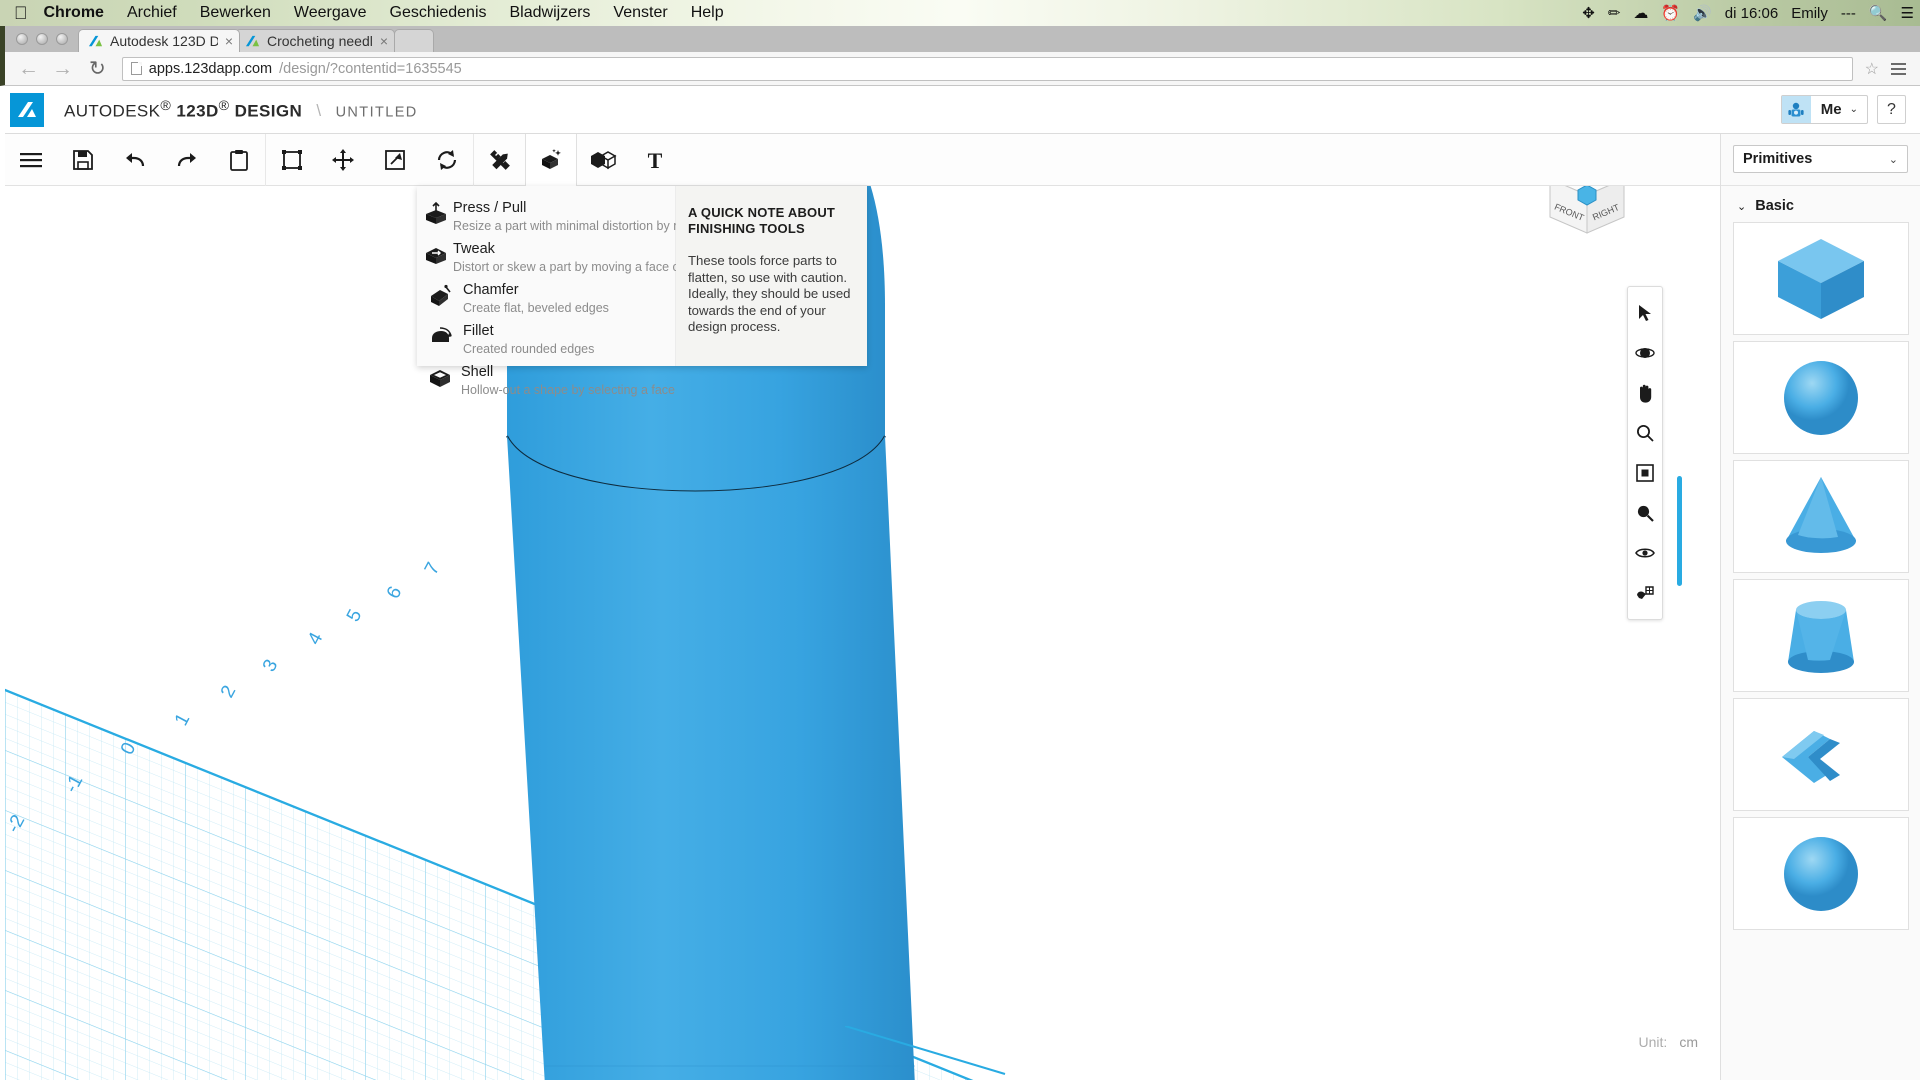  What do you see at coordinates (1645, 553) in the screenshot?
I see `visibility-tool` at bounding box center [1645, 553].